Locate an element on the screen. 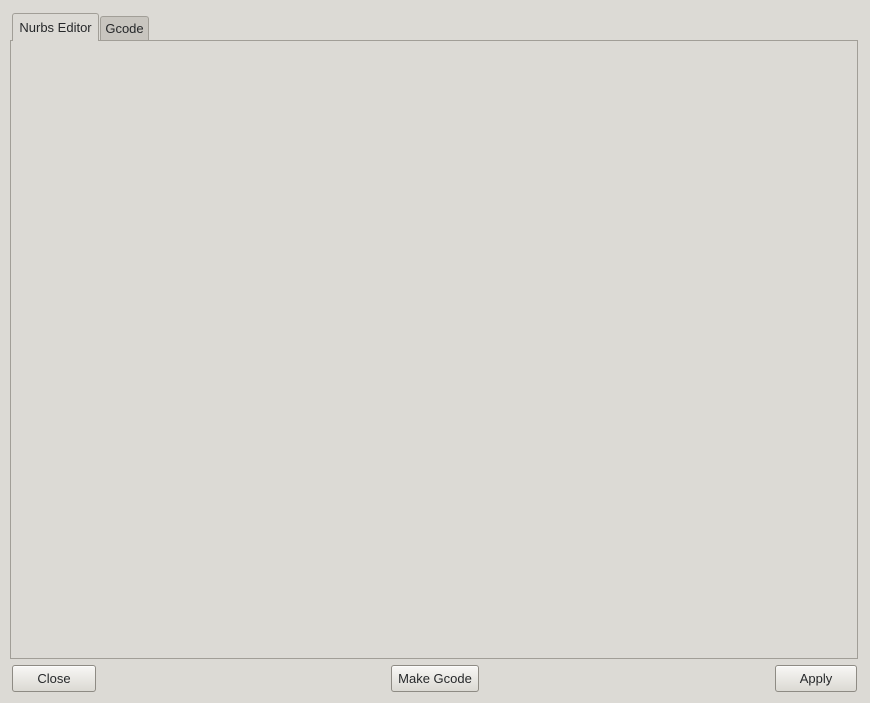  tab-gcode: Gcode is located at coordinates (124, 28).